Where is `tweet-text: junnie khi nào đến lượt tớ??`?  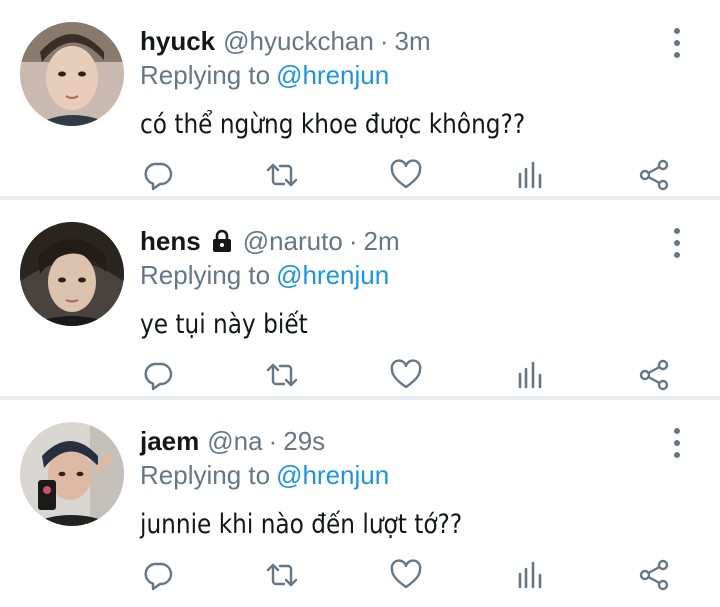 tweet-text: junnie khi nào đến lượt tớ?? is located at coordinates (301, 524).